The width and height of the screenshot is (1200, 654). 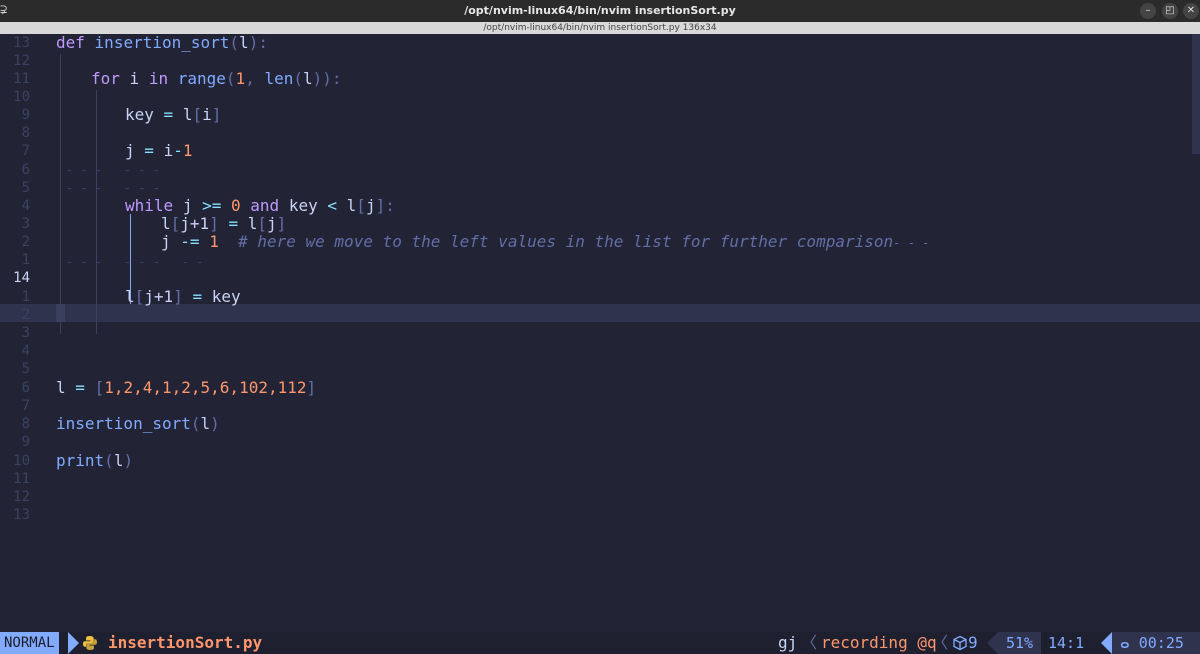 I want to click on code-line: print(l), so click(x=95, y=460).